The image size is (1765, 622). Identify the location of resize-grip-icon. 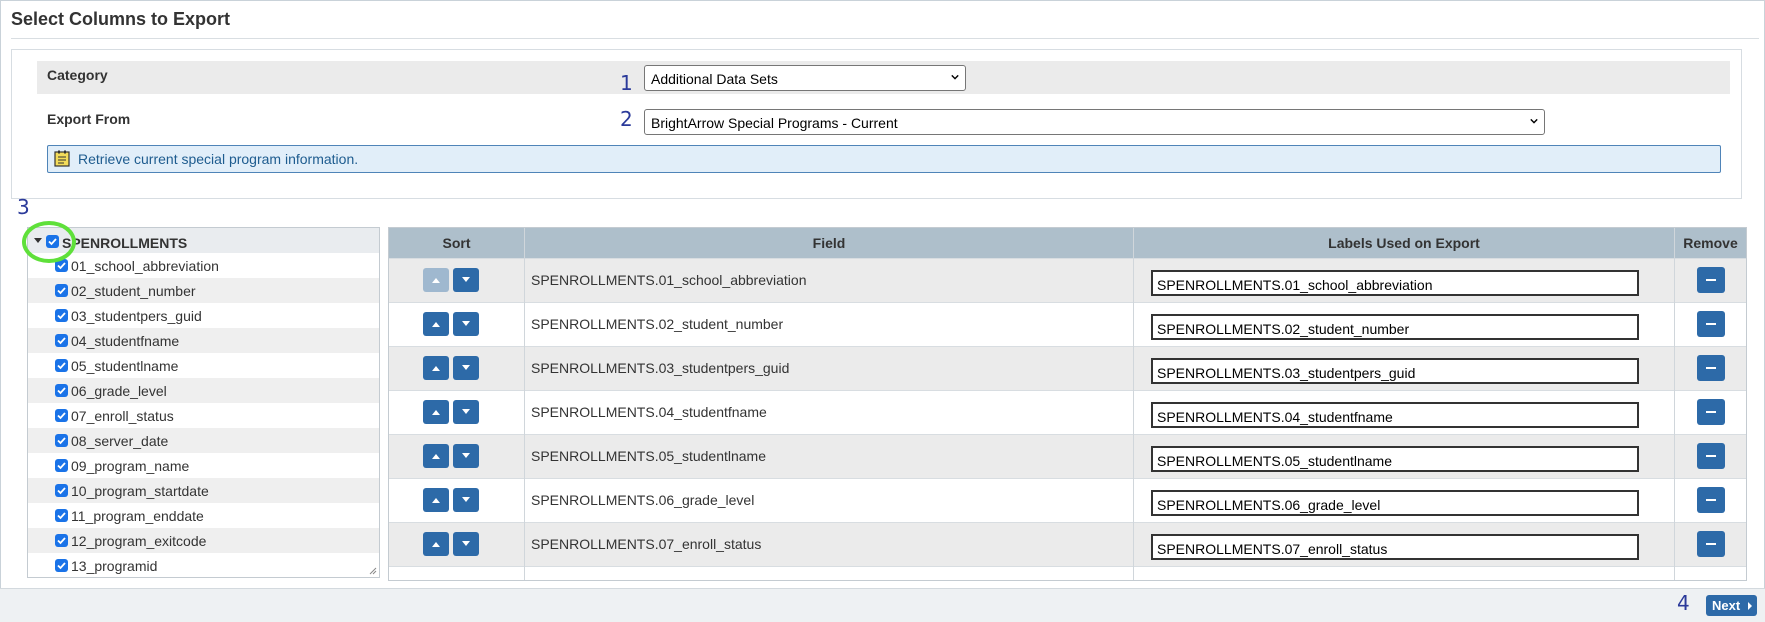
(373, 571).